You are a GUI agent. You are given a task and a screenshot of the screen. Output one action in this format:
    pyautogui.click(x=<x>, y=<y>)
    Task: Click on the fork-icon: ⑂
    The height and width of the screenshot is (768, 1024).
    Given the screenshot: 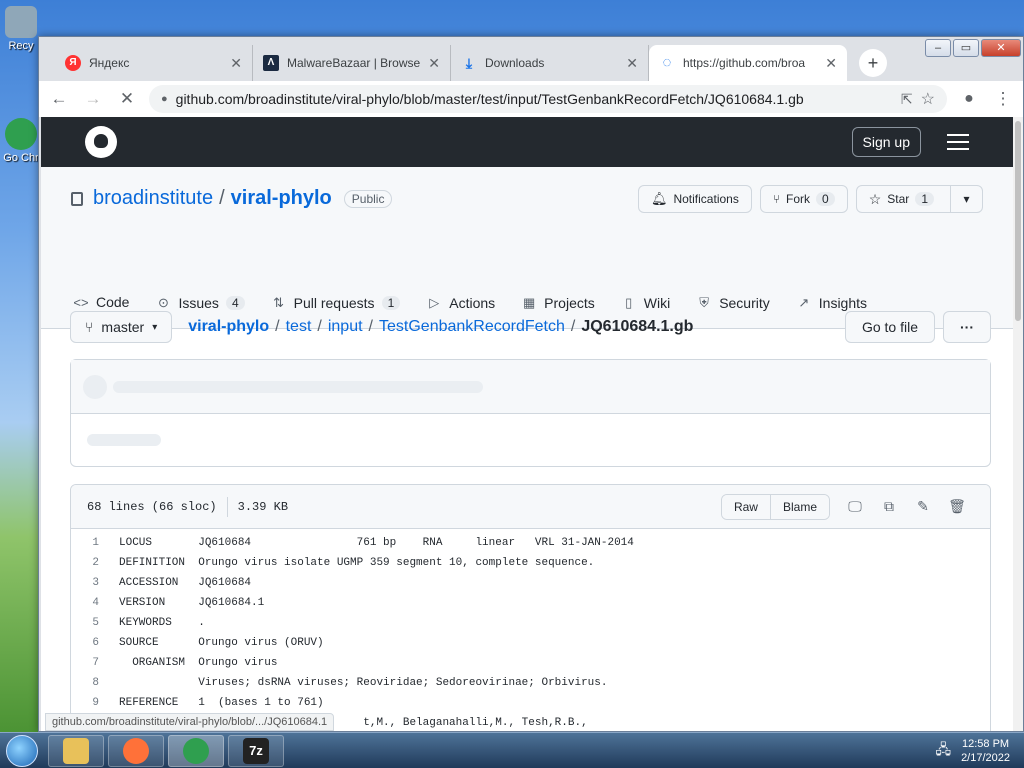 What is the action you would take?
    pyautogui.click(x=776, y=199)
    